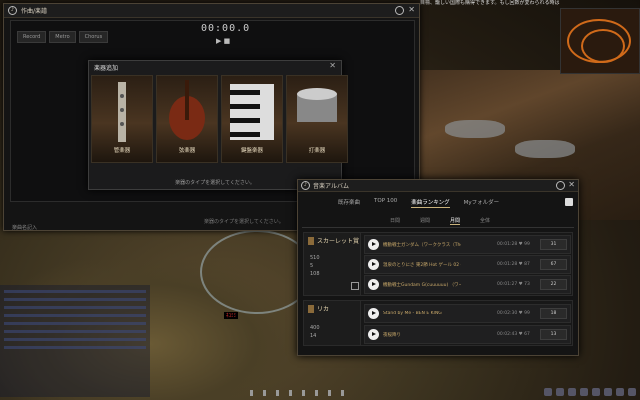  Describe the element at coordinates (425, 221) in the screenshot. I see `subtab-weekly: 週間` at that location.